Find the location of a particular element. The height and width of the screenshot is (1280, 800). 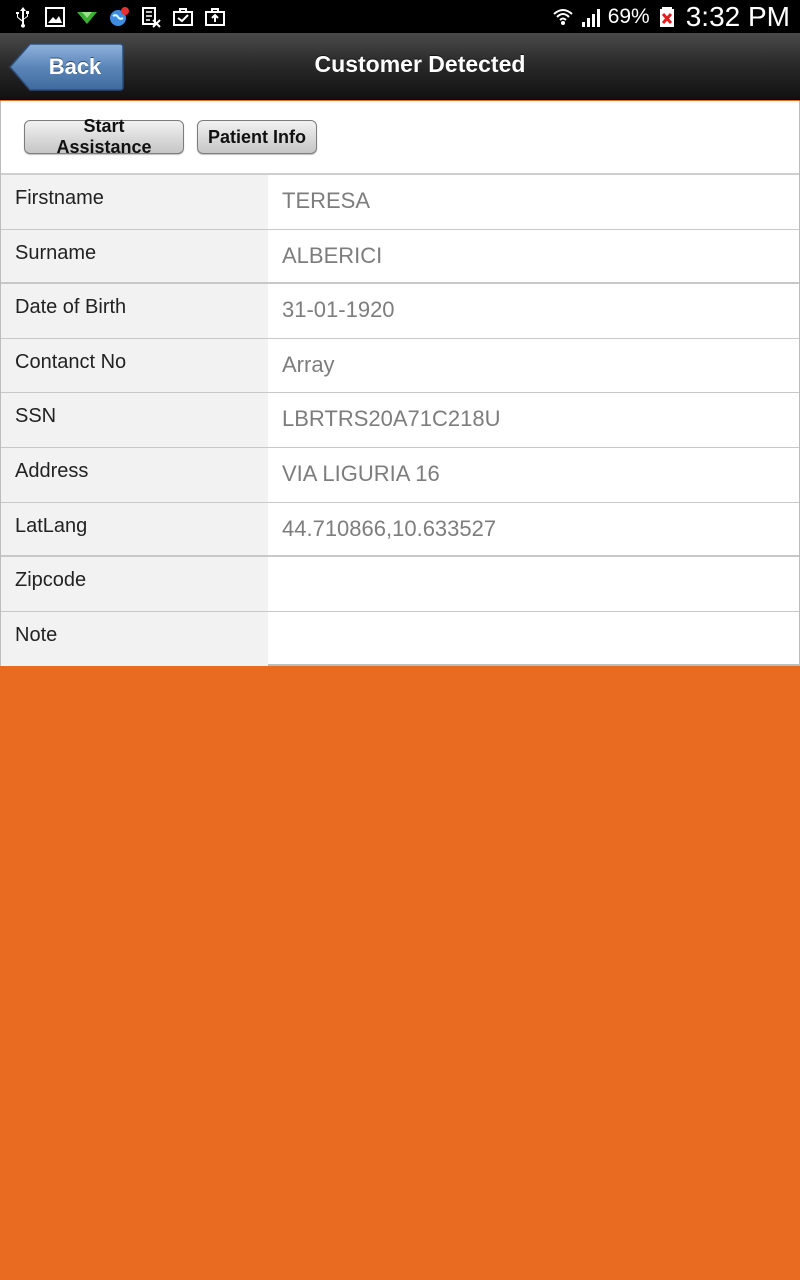

field-value: TERESA is located at coordinates (326, 200).